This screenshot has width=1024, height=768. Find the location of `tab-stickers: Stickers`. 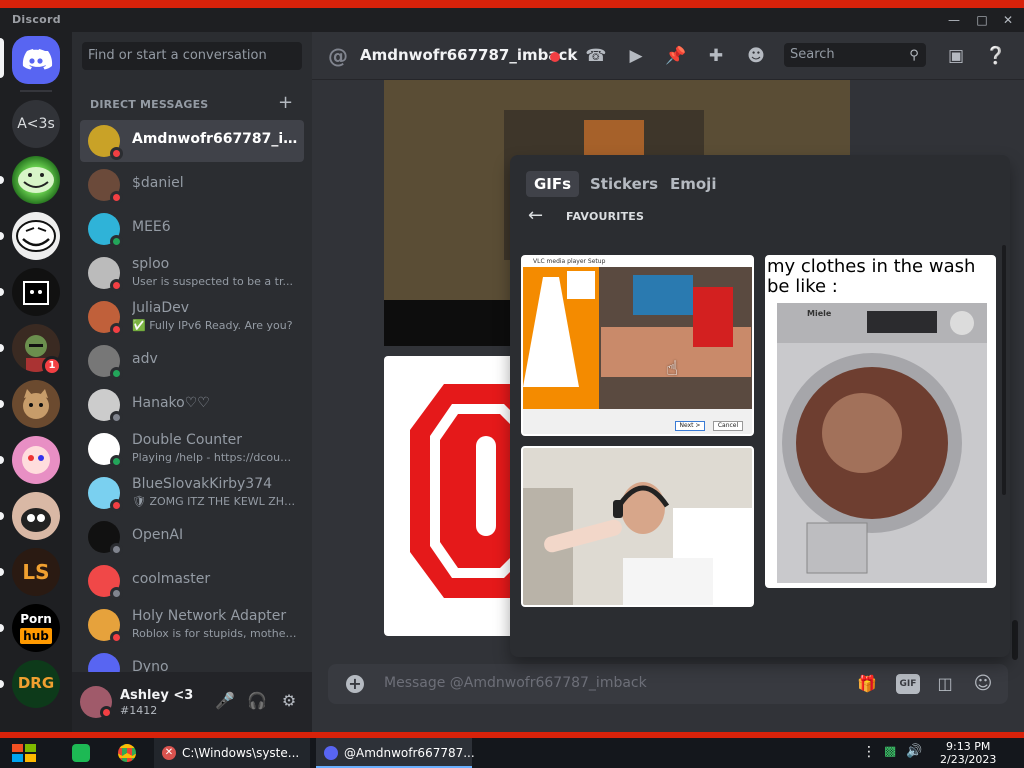

tab-stickers: Stickers is located at coordinates (624, 184).